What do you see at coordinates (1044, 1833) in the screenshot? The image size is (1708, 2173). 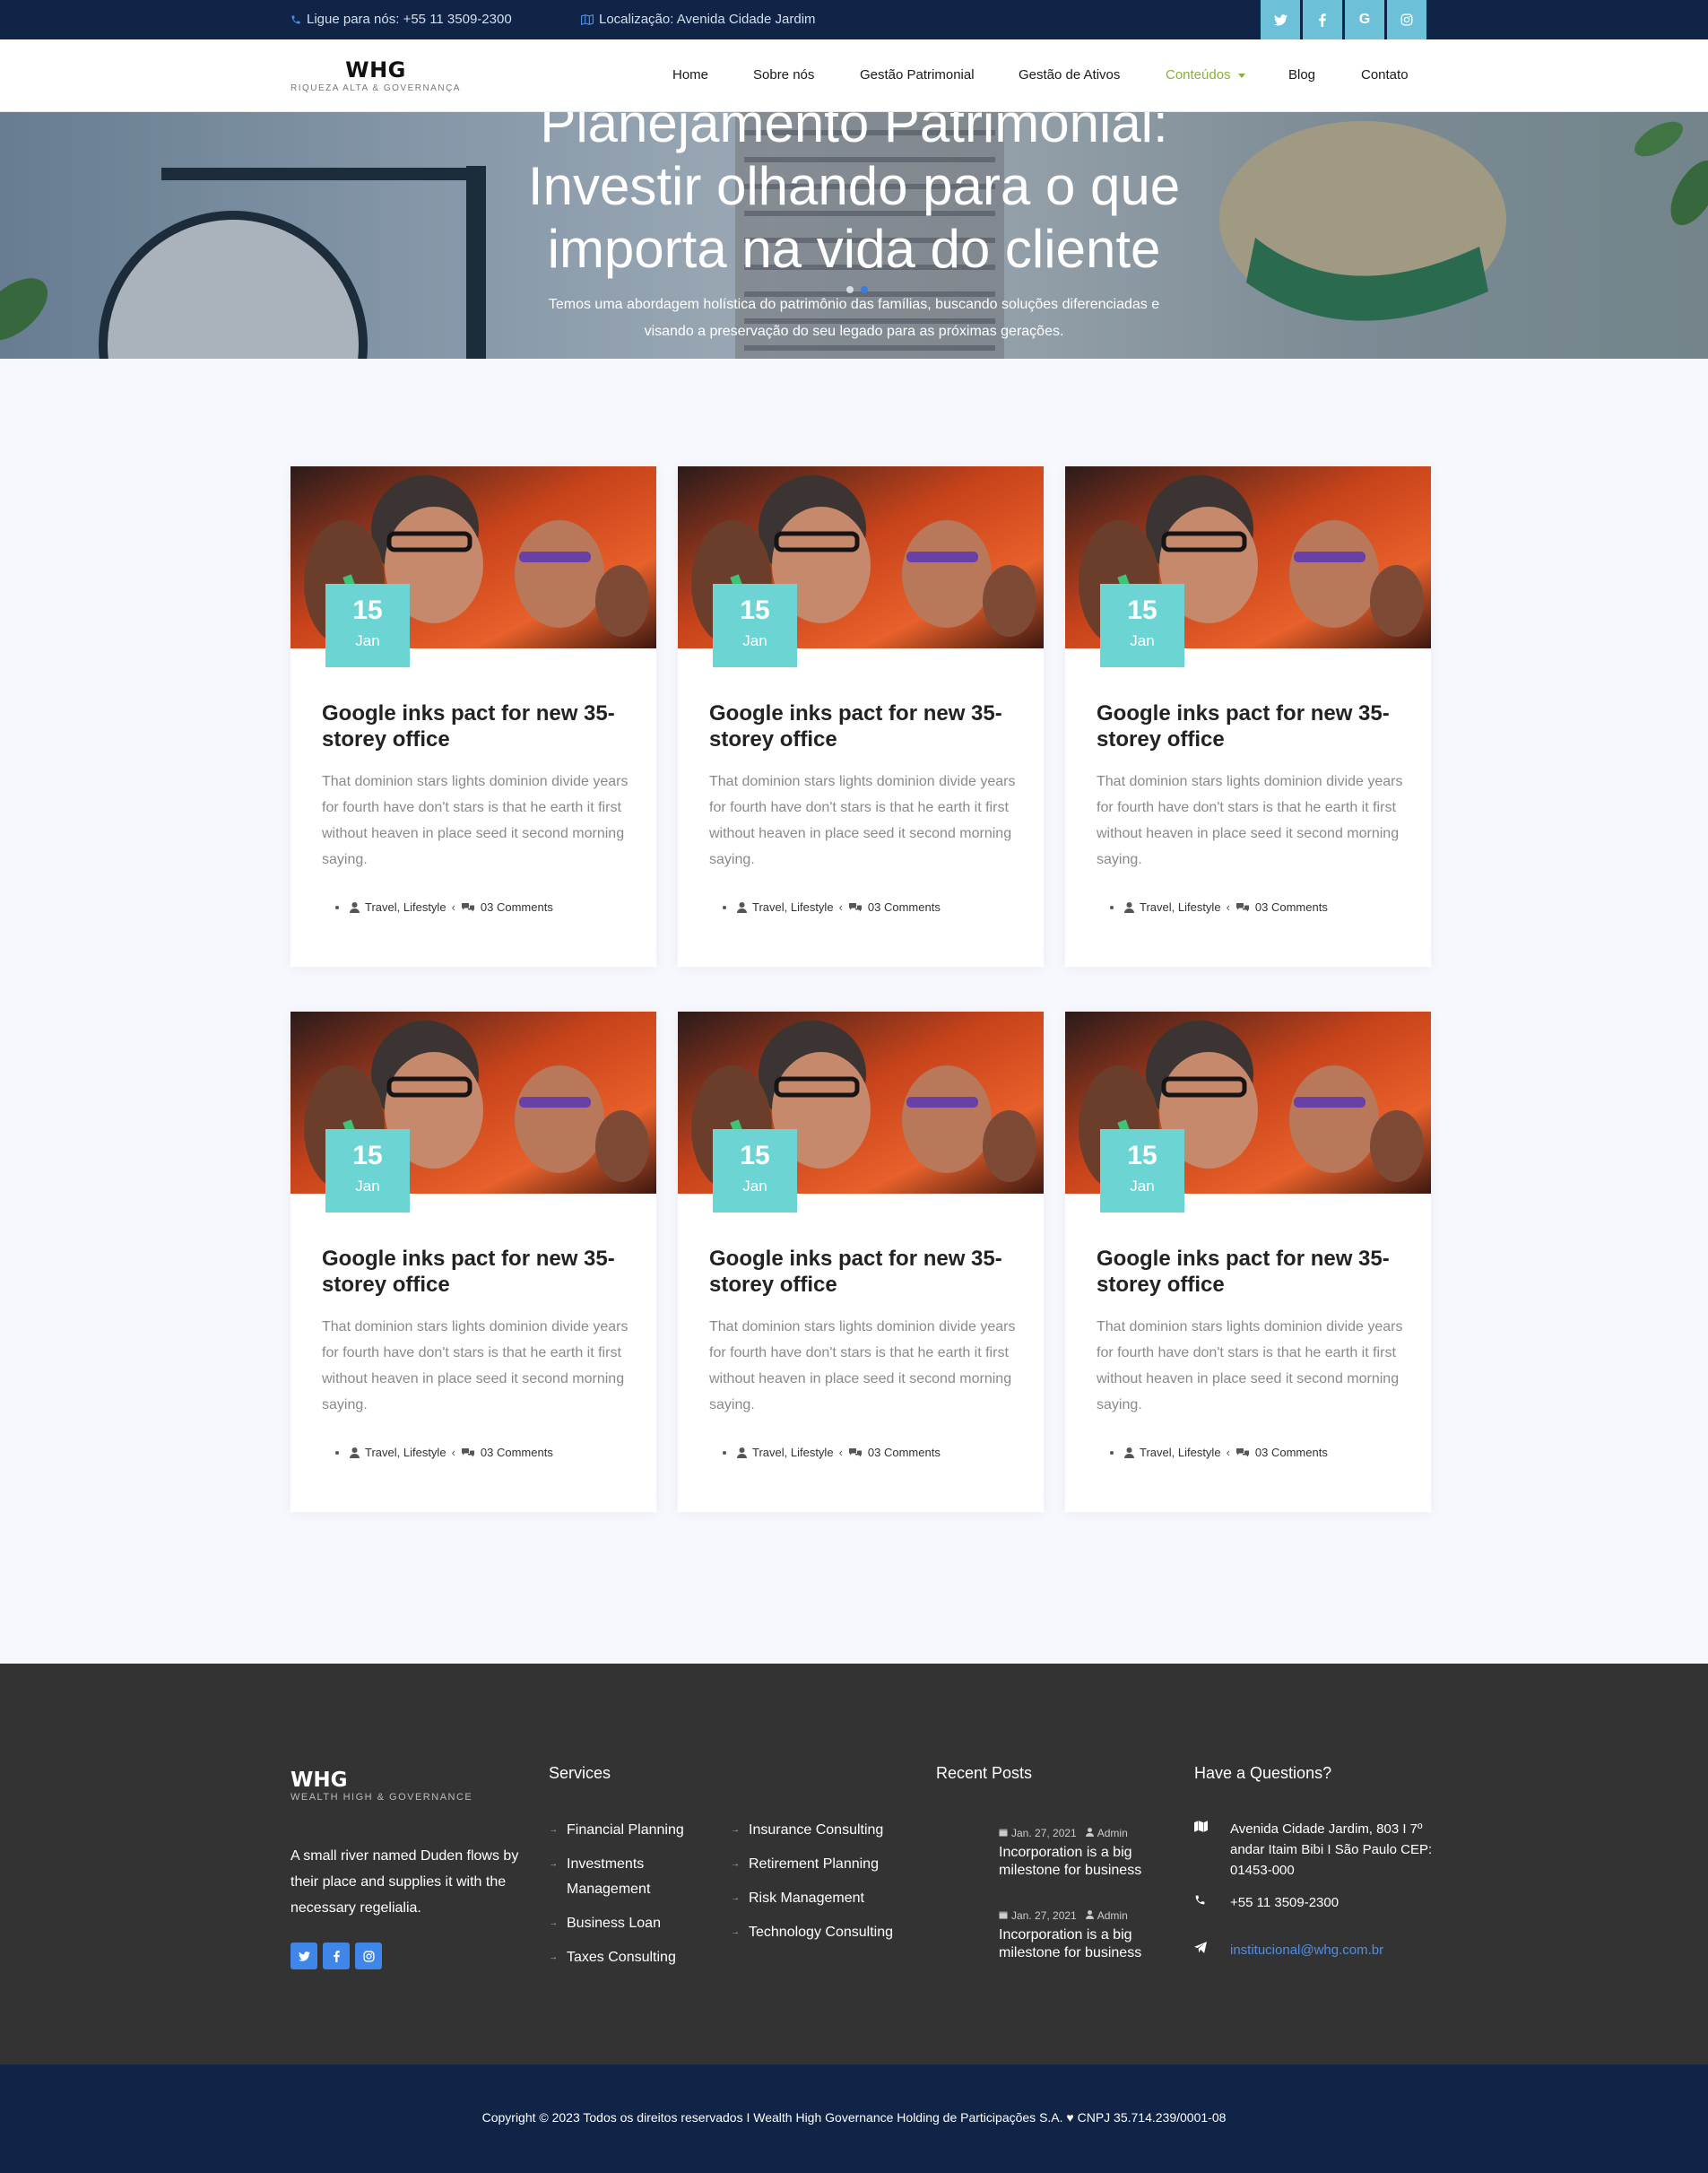 I see `recent-post-date: Jan. 27, 2021` at bounding box center [1044, 1833].